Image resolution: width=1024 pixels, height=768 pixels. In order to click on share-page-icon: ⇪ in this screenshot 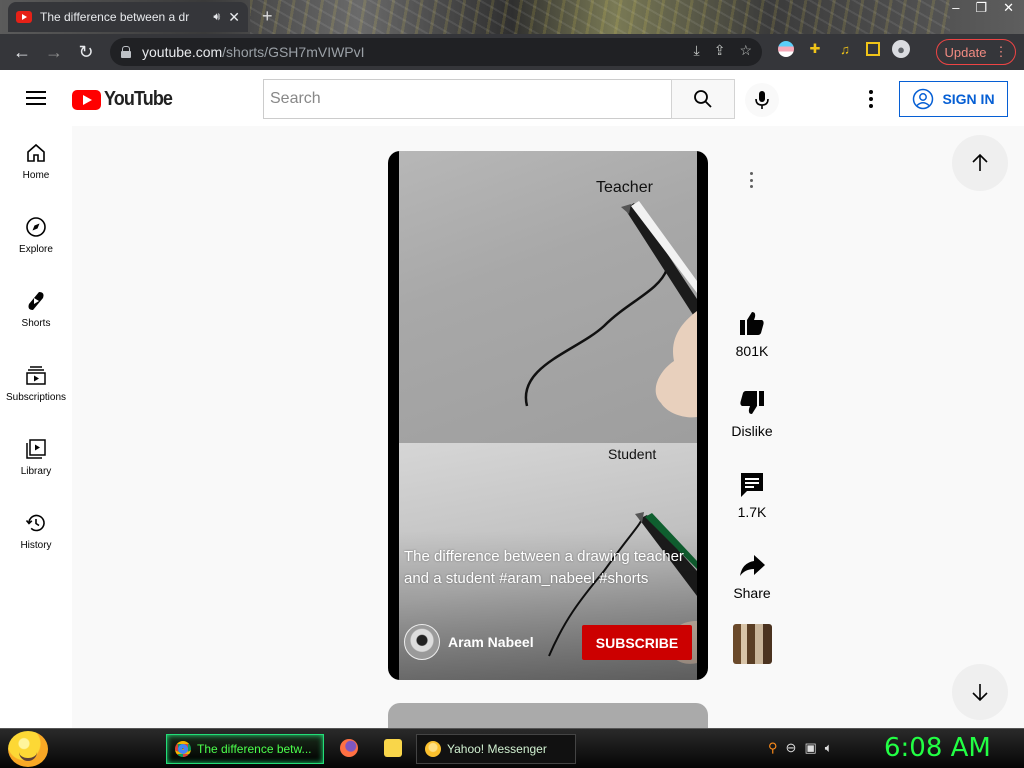, I will do `click(720, 50)`.